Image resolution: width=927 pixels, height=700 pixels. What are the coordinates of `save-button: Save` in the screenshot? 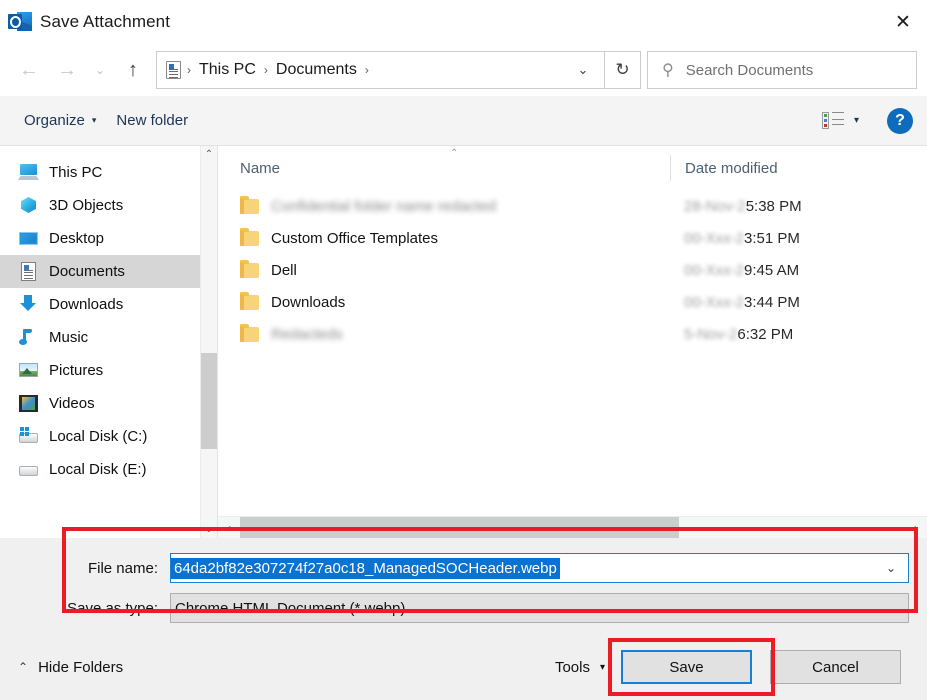 It's located at (686, 667).